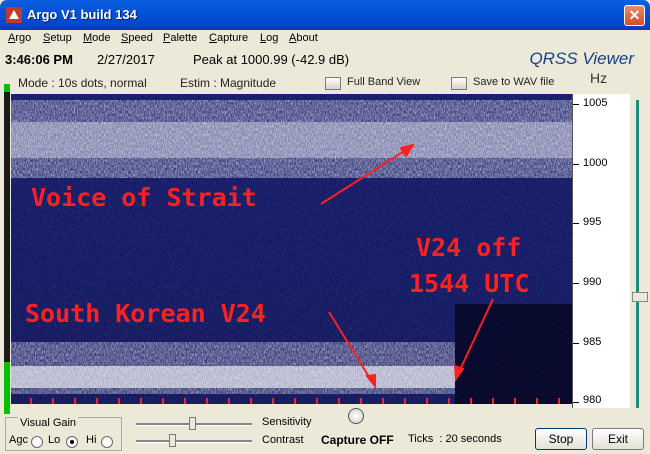 The image size is (650, 454). What do you see at coordinates (601, 251) in the screenshot?
I see `frequency-scale: 1005 1000 995 990 985 980` at bounding box center [601, 251].